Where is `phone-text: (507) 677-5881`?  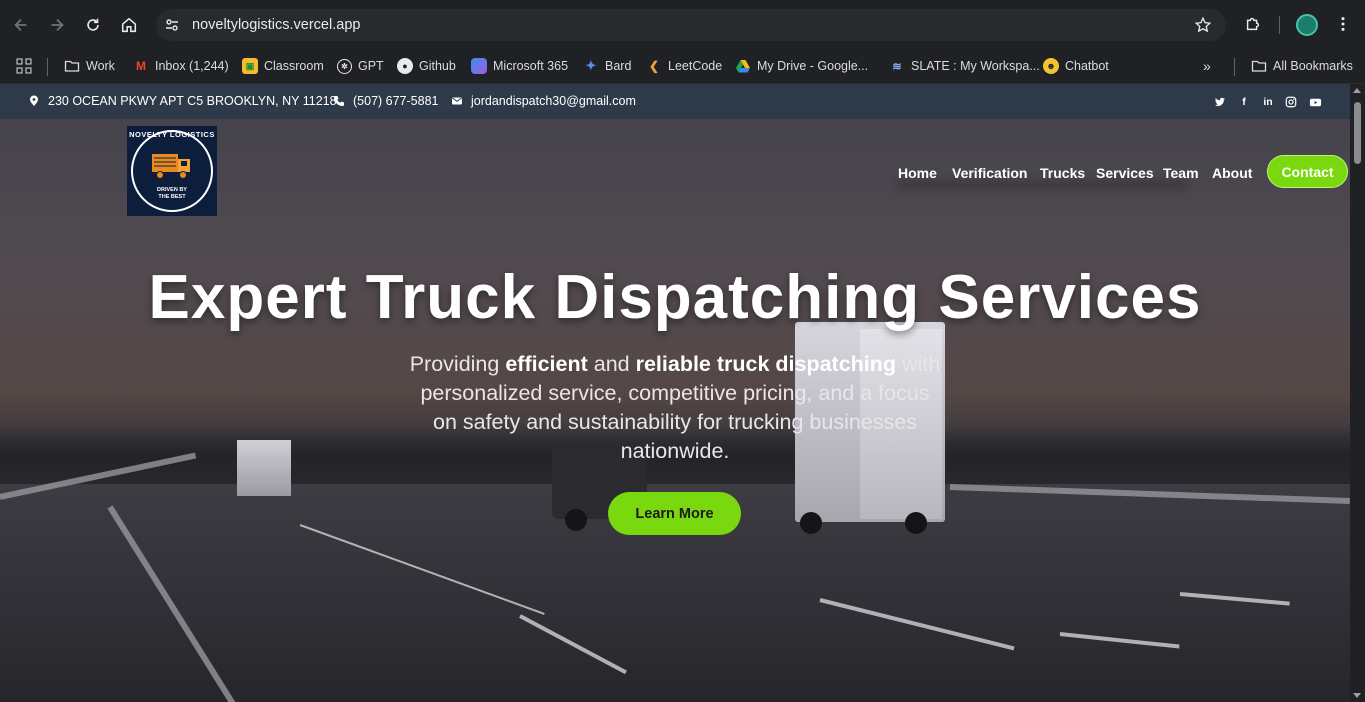 phone-text: (507) 677-5881 is located at coordinates (395, 101).